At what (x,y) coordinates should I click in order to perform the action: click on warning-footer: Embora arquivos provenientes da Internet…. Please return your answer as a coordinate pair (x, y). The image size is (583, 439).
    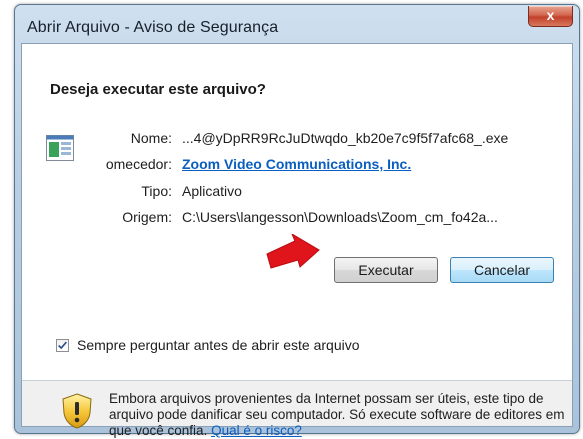
    Looking at the image, I should click on (297, 409).